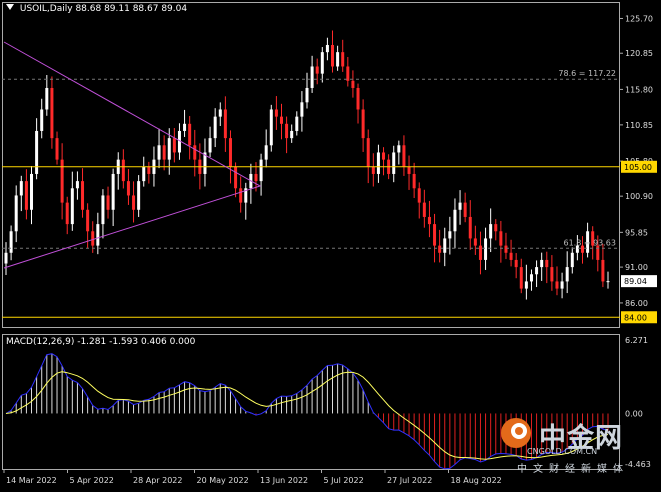 The width and height of the screenshot is (661, 492). Describe the element at coordinates (562, 451) in the screenshot. I see `watermark-url: CNGOLD.COM.CN` at that location.